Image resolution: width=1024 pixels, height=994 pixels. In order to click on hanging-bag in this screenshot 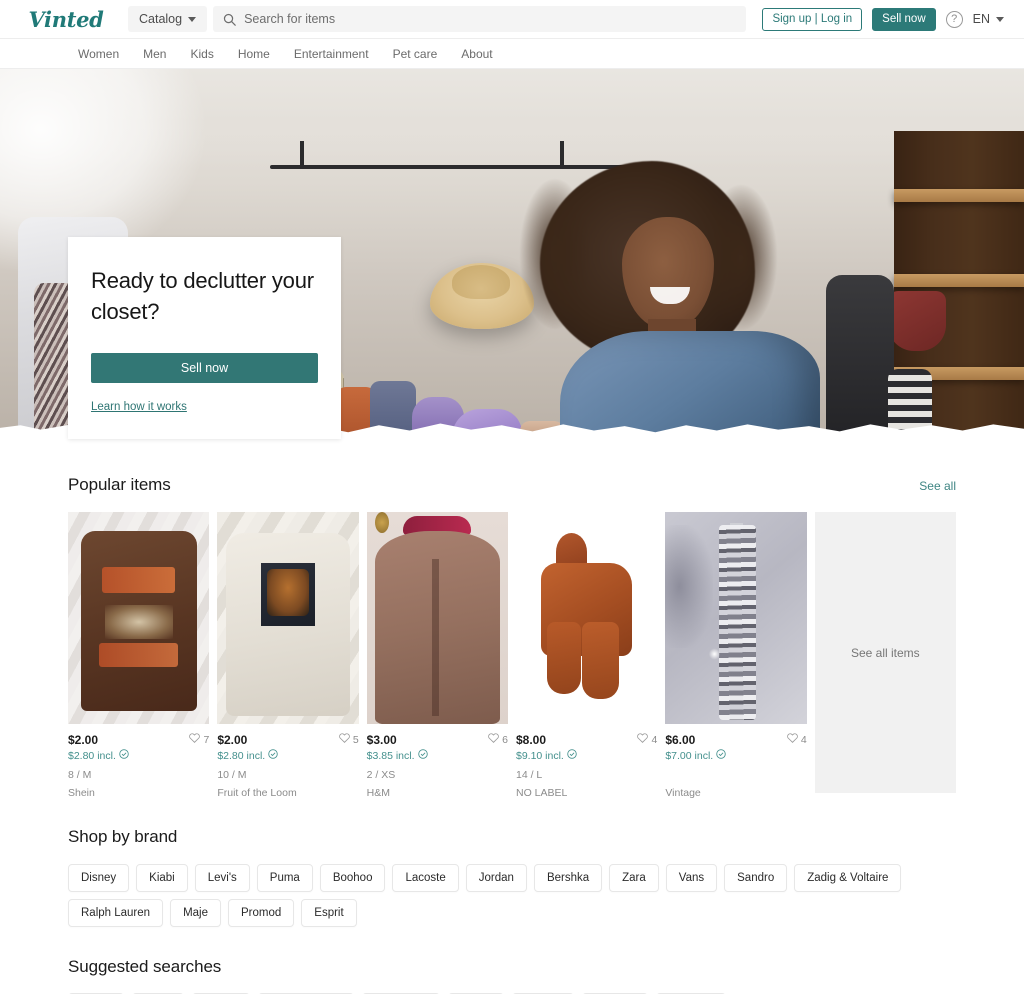, I will do `click(917, 321)`.